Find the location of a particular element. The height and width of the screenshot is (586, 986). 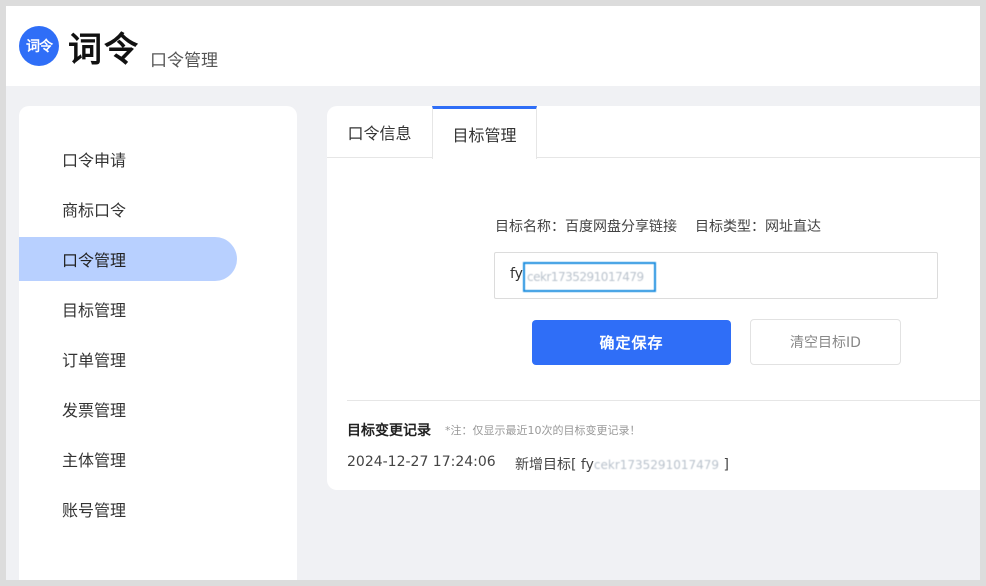

sidebar-item-trademark: 商标口令 is located at coordinates (128, 209).